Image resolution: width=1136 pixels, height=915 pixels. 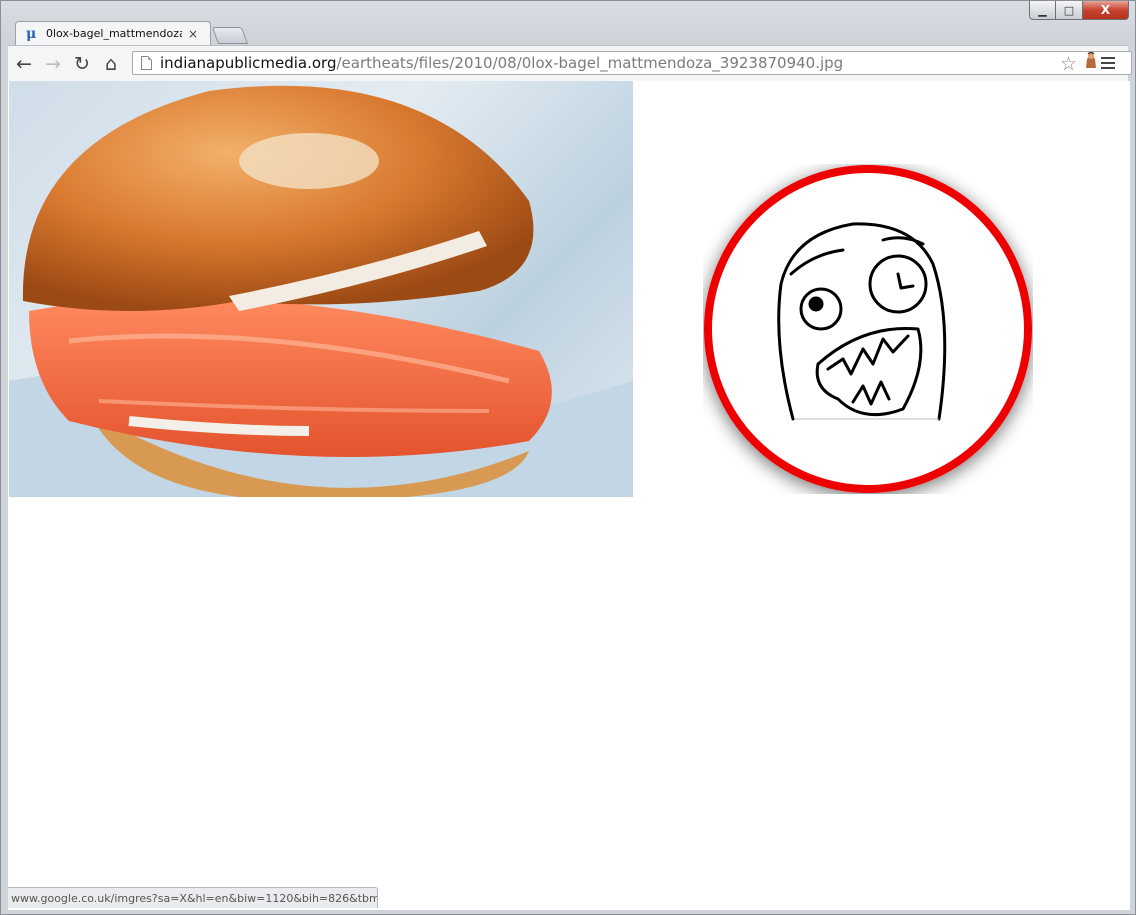 What do you see at coordinates (146, 63) in the screenshot?
I see `page-icon` at bounding box center [146, 63].